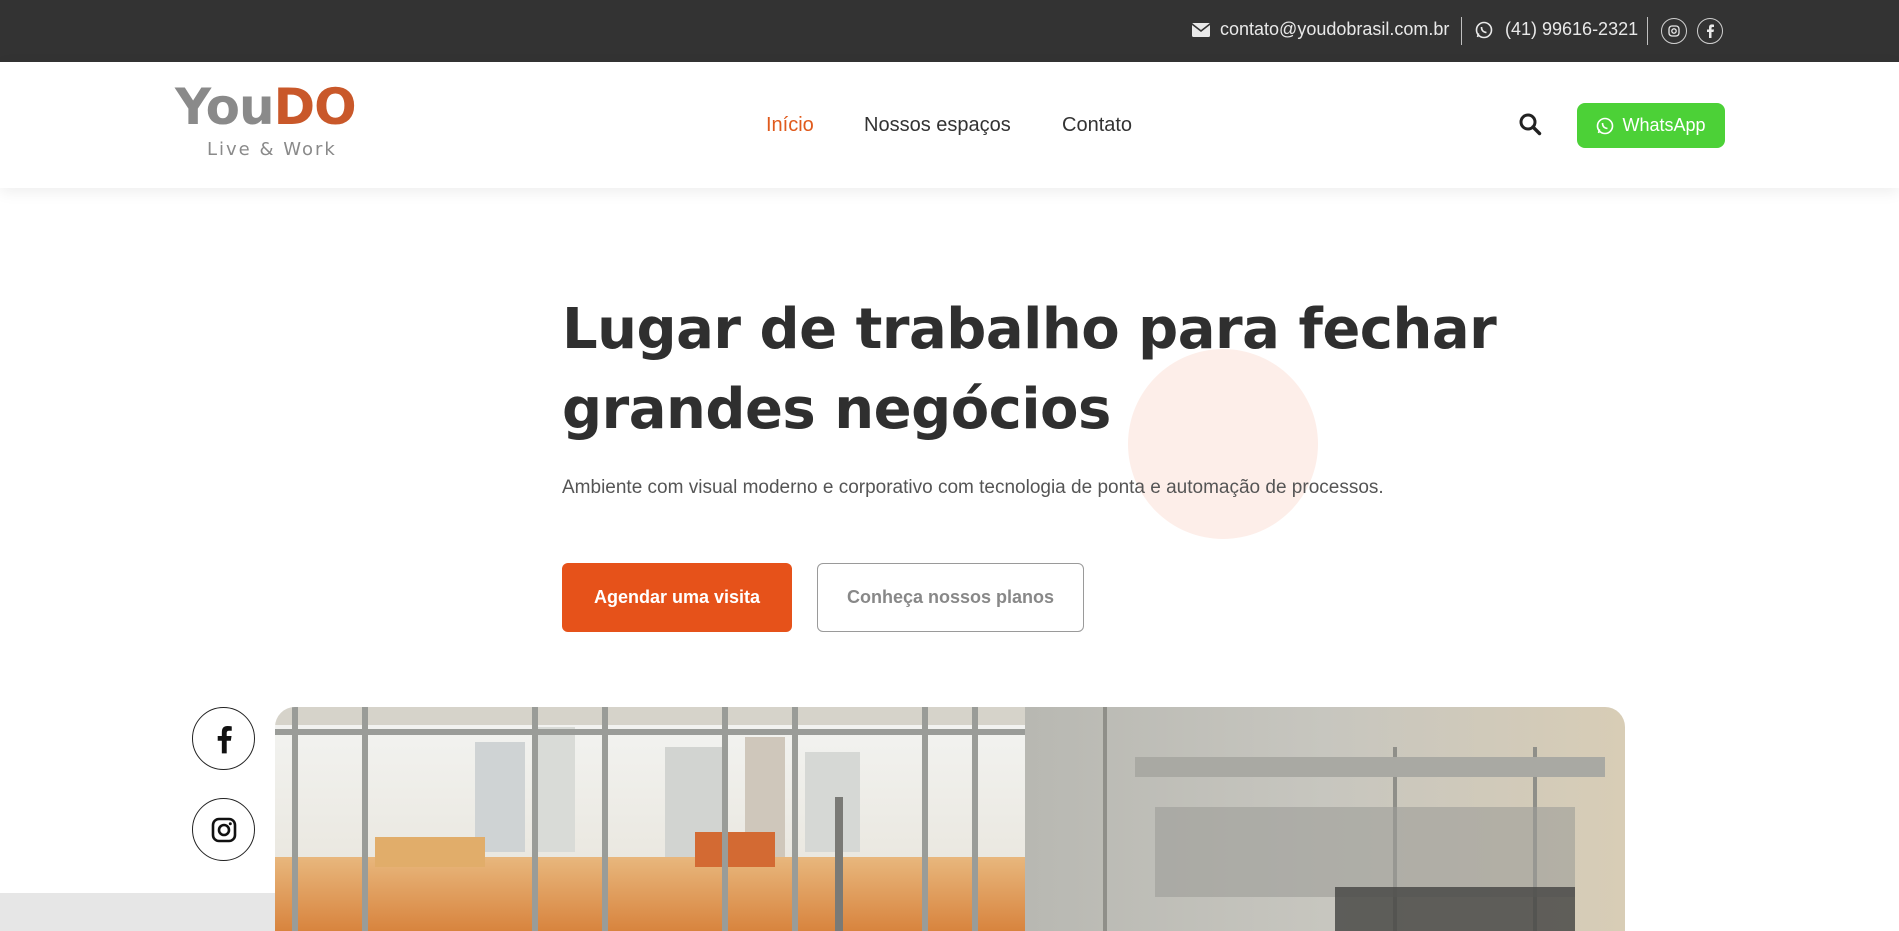 Image resolution: width=1899 pixels, height=931 pixels. What do you see at coordinates (790, 125) in the screenshot?
I see `nav-inicio: Início` at bounding box center [790, 125].